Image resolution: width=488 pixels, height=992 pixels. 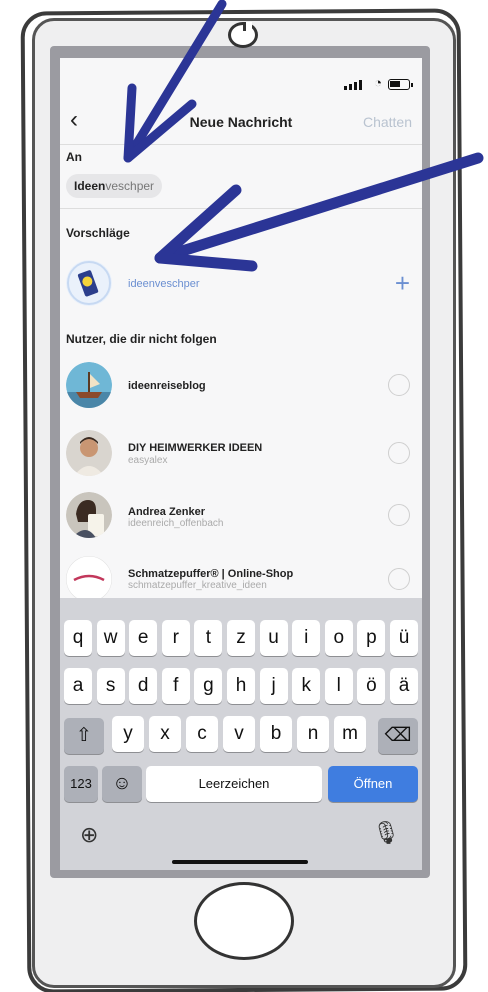 What do you see at coordinates (164, 284) in the screenshot?
I see `suggestion-name: ideenveschper` at bounding box center [164, 284].